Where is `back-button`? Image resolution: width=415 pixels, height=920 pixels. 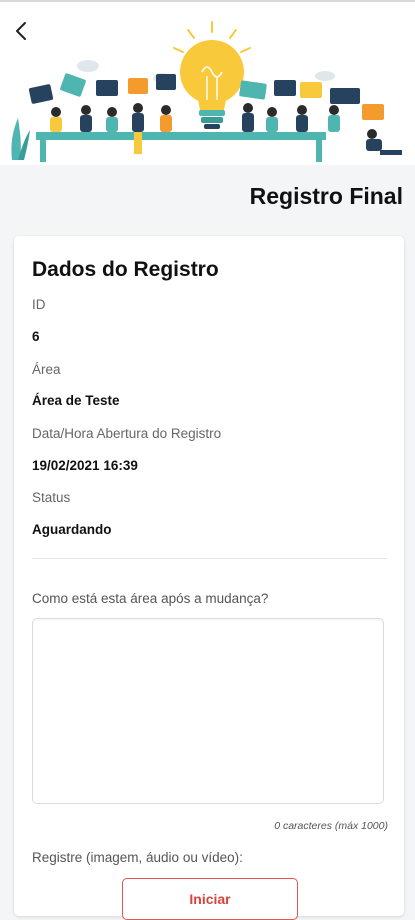 back-button is located at coordinates (21, 31).